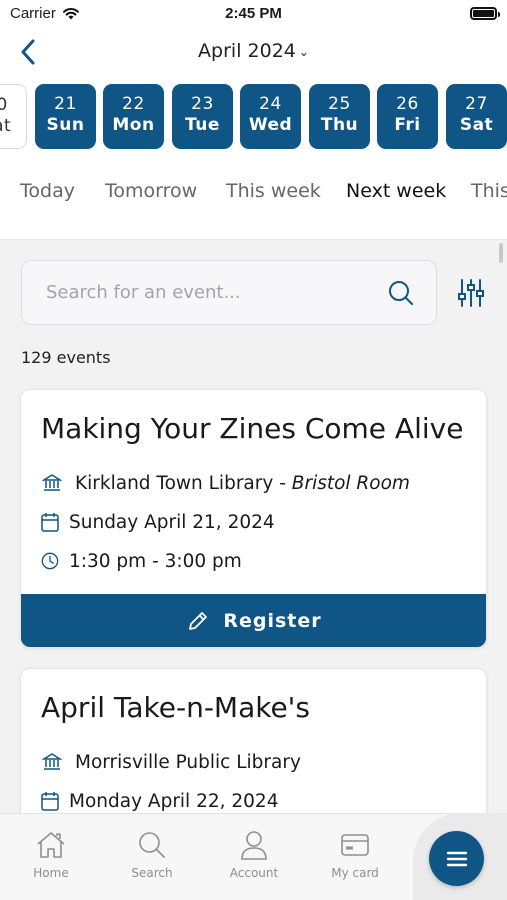 This screenshot has height=900, width=507. What do you see at coordinates (501, 253) in the screenshot?
I see `scroll-indicator` at bounding box center [501, 253].